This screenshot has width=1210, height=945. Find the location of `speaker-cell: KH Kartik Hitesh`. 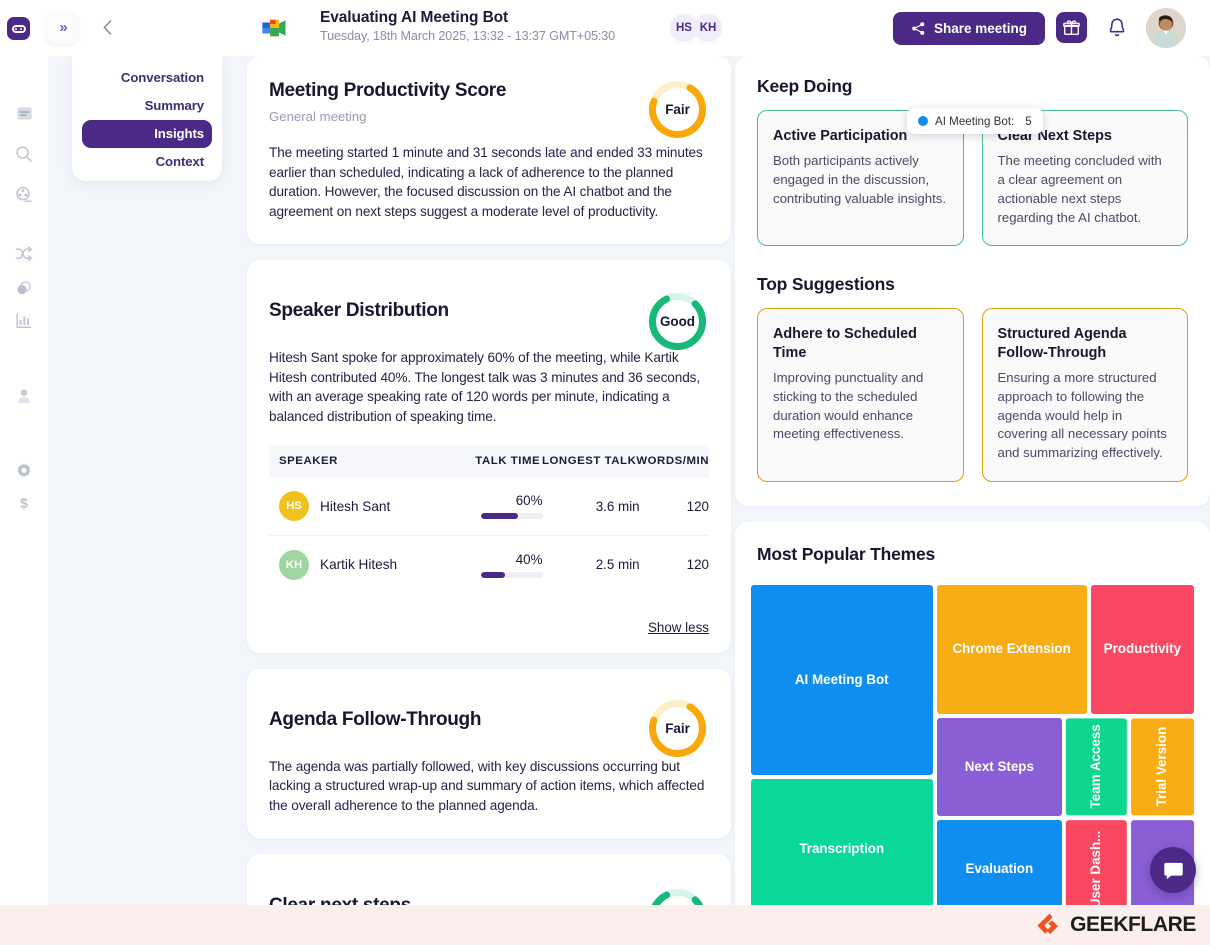

speaker-cell: KH Kartik Hitesh is located at coordinates (362, 564).